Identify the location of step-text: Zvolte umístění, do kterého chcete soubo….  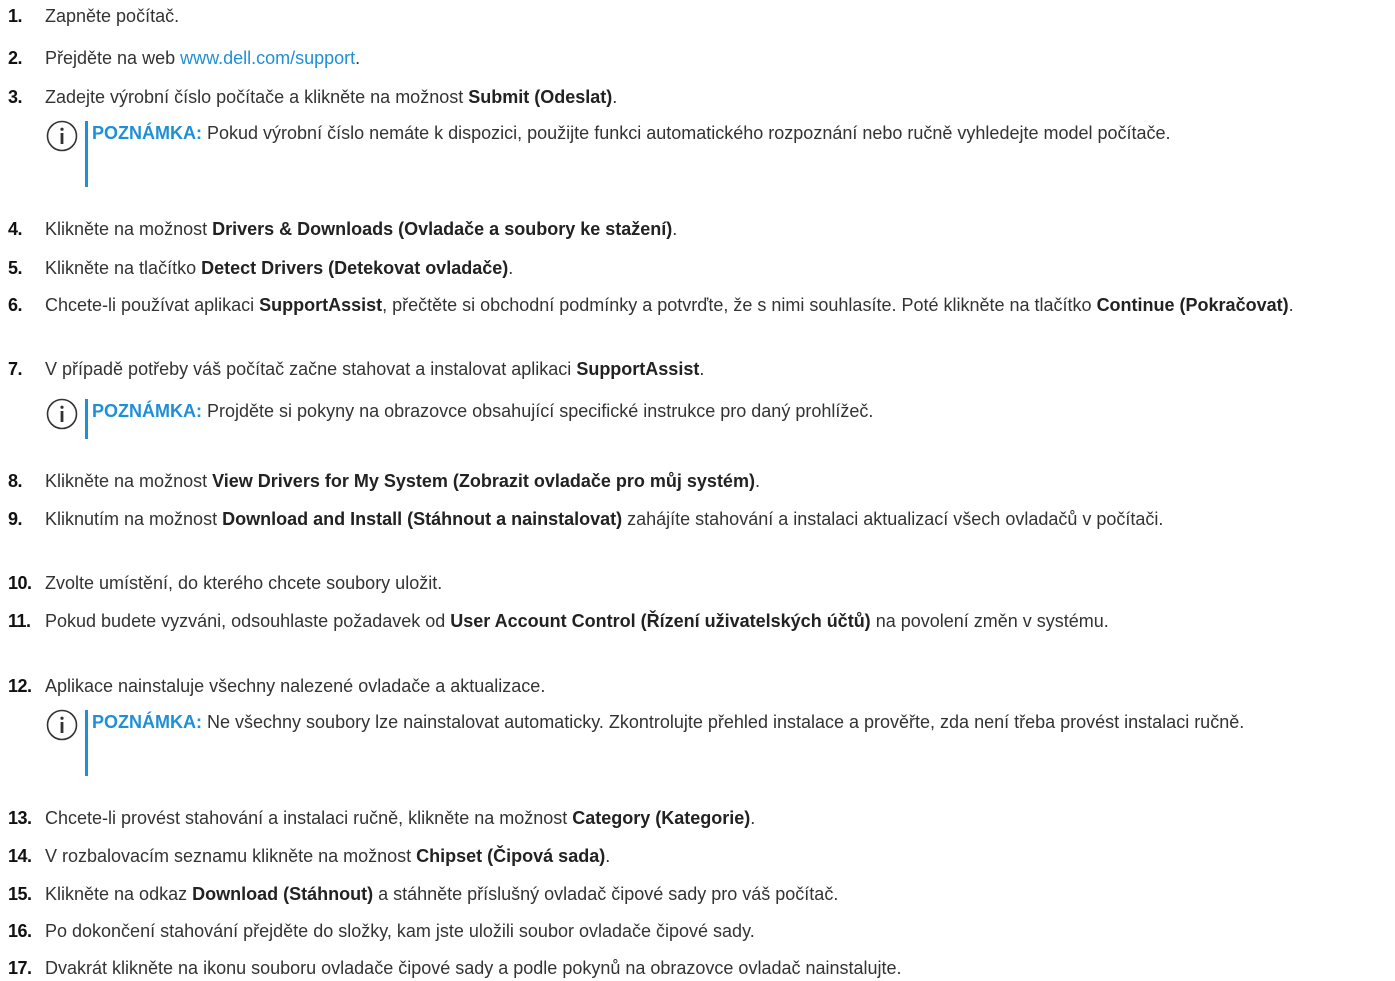
(244, 583).